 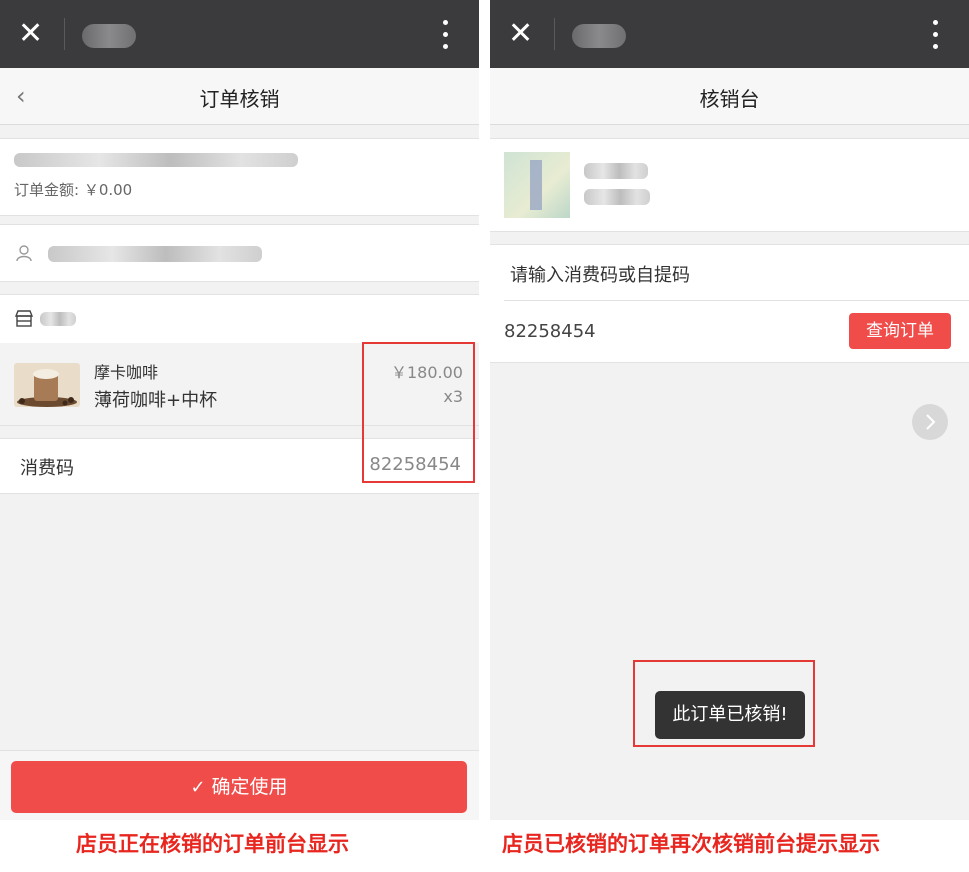 What do you see at coordinates (418, 412) in the screenshot?
I see `highlight-box-left` at bounding box center [418, 412].